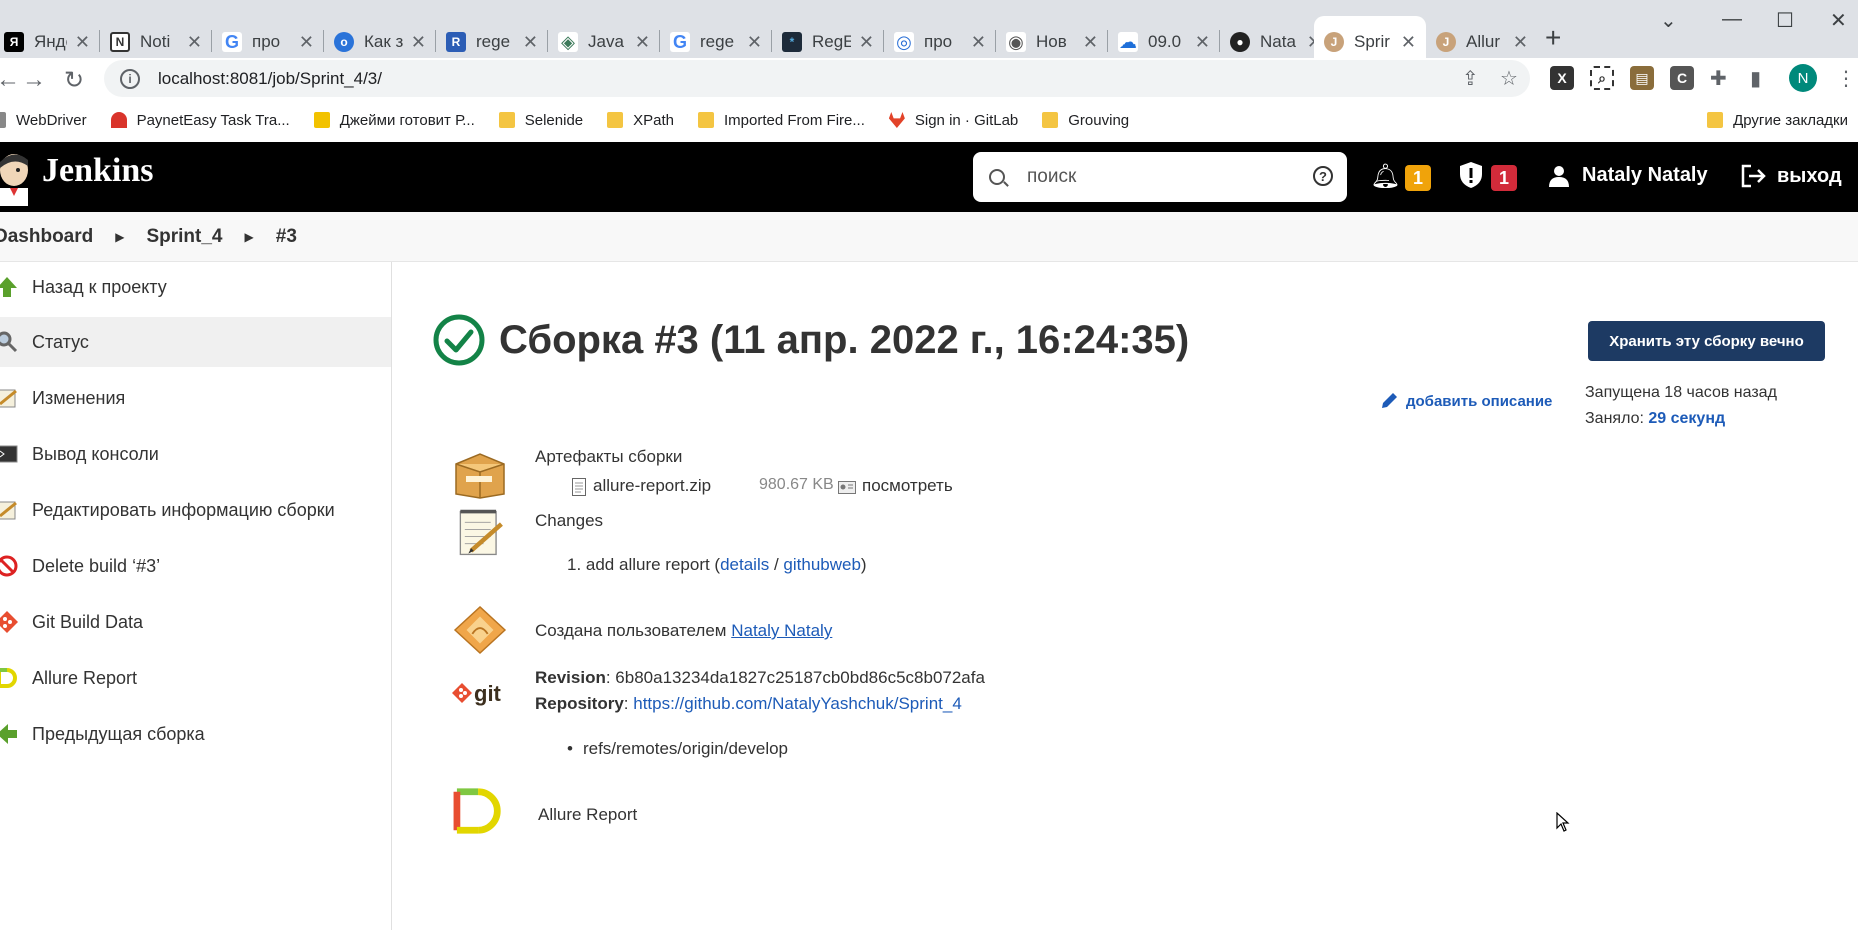 This screenshot has height=930, width=1858. I want to click on shield-icon, so click(1471, 175).